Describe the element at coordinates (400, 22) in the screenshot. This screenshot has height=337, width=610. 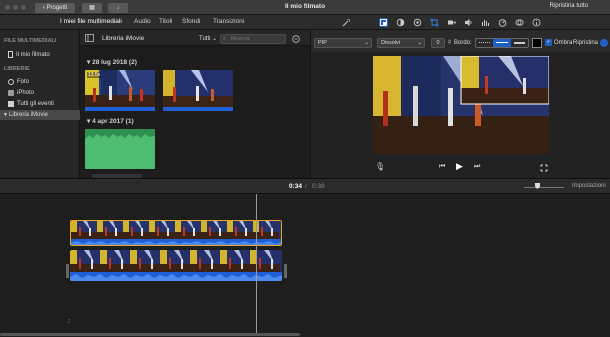
I see `color-balance-icon` at that location.